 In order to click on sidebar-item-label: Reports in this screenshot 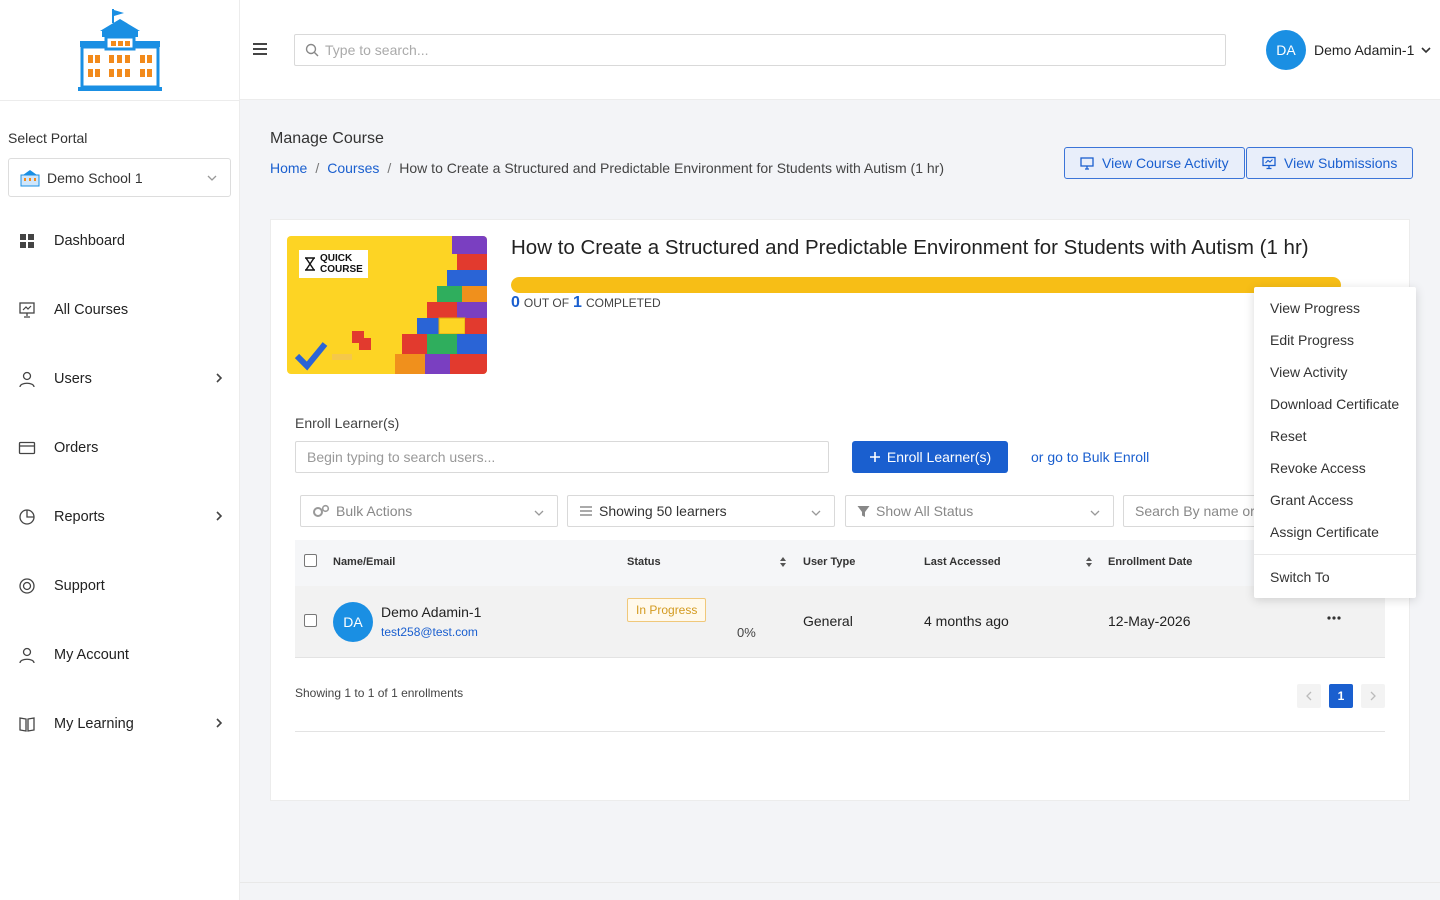, I will do `click(79, 517)`.